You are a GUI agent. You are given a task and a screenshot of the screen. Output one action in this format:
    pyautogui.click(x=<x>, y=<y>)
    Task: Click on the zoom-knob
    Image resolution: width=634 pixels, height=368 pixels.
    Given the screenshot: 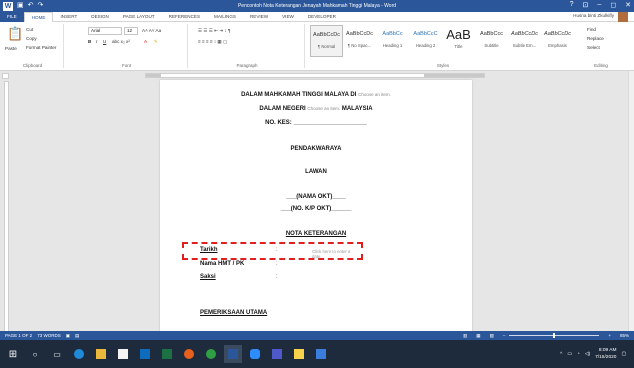 What is the action you would take?
    pyautogui.click(x=554, y=335)
    